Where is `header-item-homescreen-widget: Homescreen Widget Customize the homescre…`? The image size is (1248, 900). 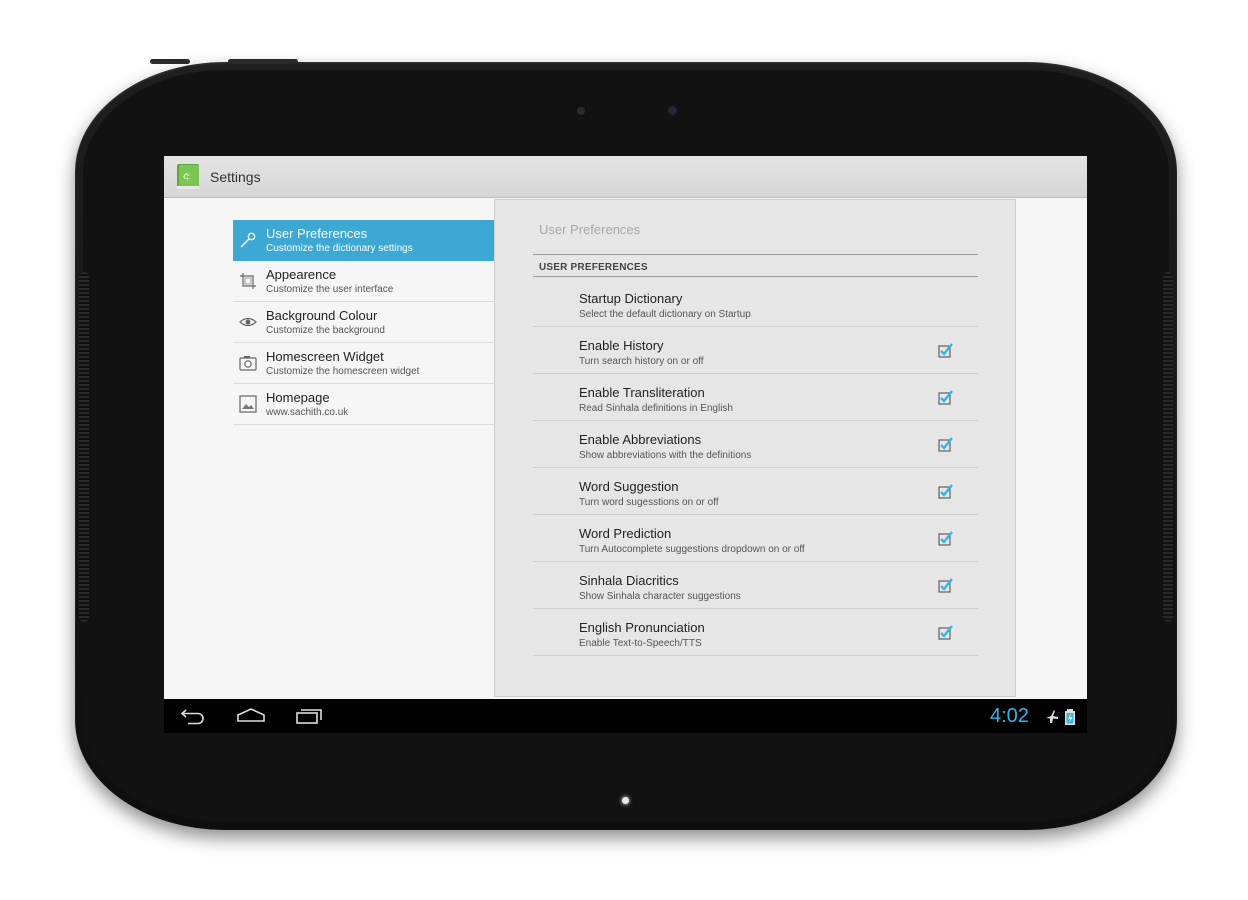 header-item-homescreen-widget: Homescreen Widget Customize the homescre… is located at coordinates (364, 363).